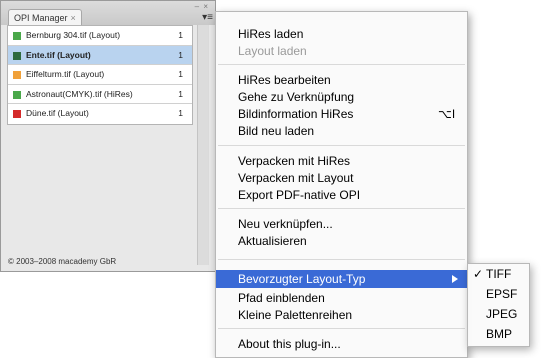 This screenshot has width=542, height=358. I want to click on submenu-arrow-icon, so click(455, 279).